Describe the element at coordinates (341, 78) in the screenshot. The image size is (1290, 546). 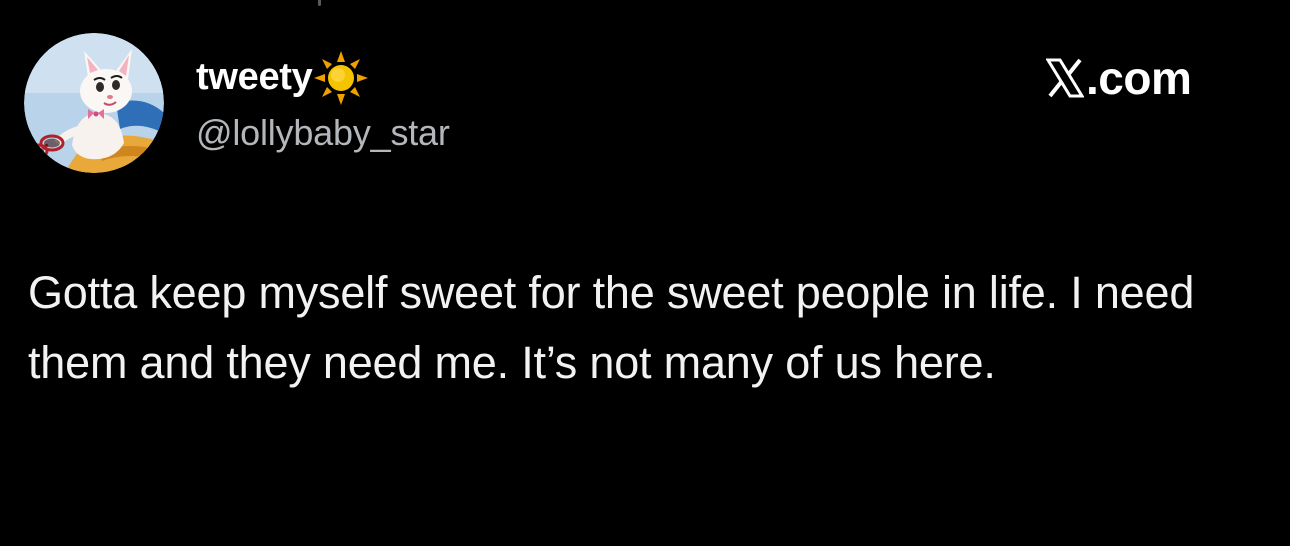
I see `sun-icon` at that location.